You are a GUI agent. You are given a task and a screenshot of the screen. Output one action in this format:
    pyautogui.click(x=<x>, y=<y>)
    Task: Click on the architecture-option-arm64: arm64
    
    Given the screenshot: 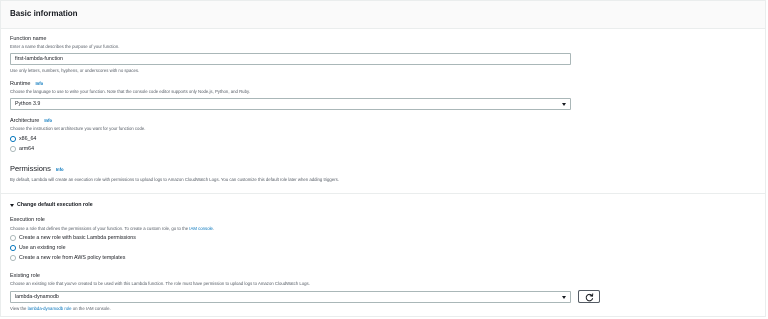 What is the action you would take?
    pyautogui.click(x=26, y=149)
    